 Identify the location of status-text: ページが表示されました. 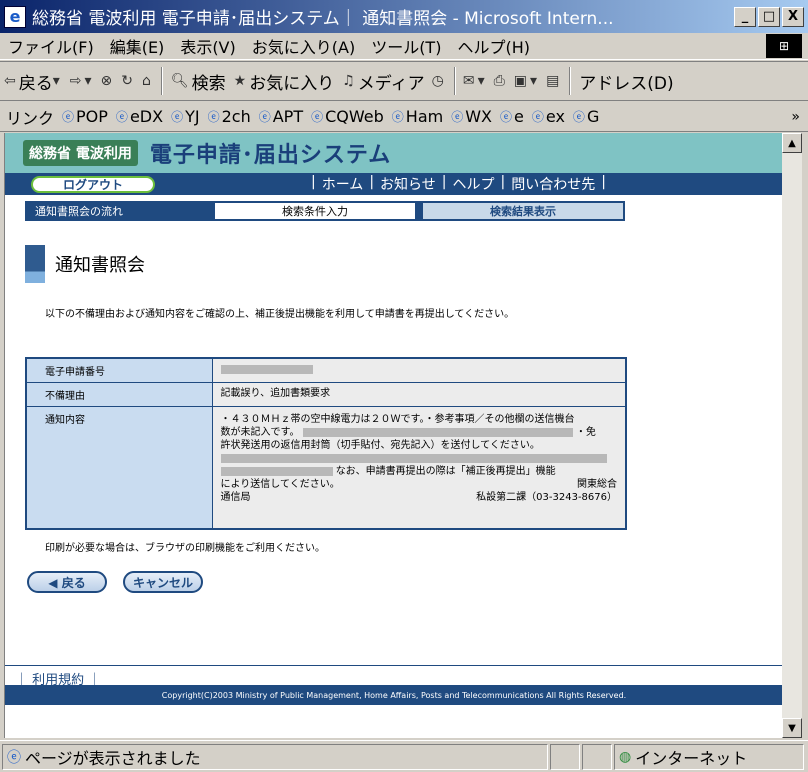
(113, 758).